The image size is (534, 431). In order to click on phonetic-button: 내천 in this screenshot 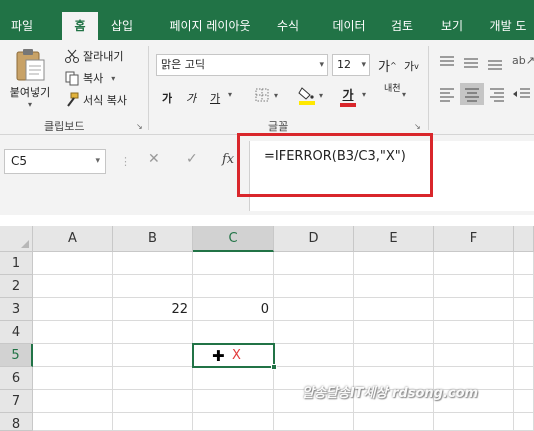, I will do `click(392, 89)`.